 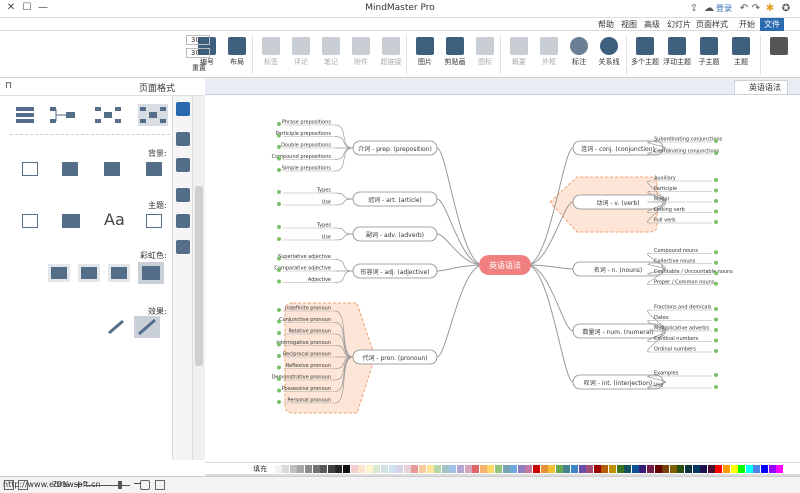 I want to click on subtopic-label: Countable / Uncountable nouns, so click(x=693, y=272).